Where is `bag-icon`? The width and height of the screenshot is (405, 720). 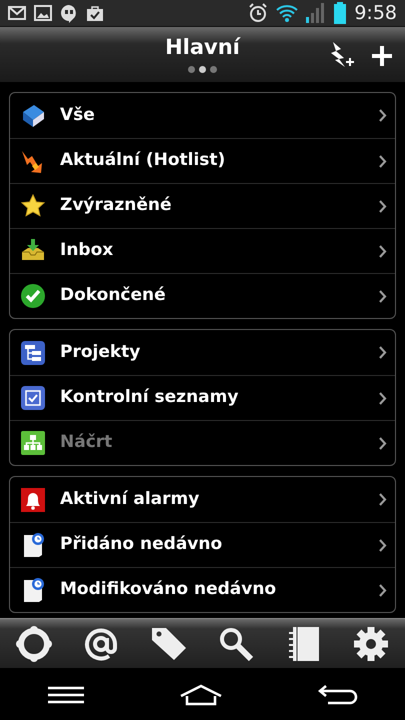
bag-icon is located at coordinates (95, 13).